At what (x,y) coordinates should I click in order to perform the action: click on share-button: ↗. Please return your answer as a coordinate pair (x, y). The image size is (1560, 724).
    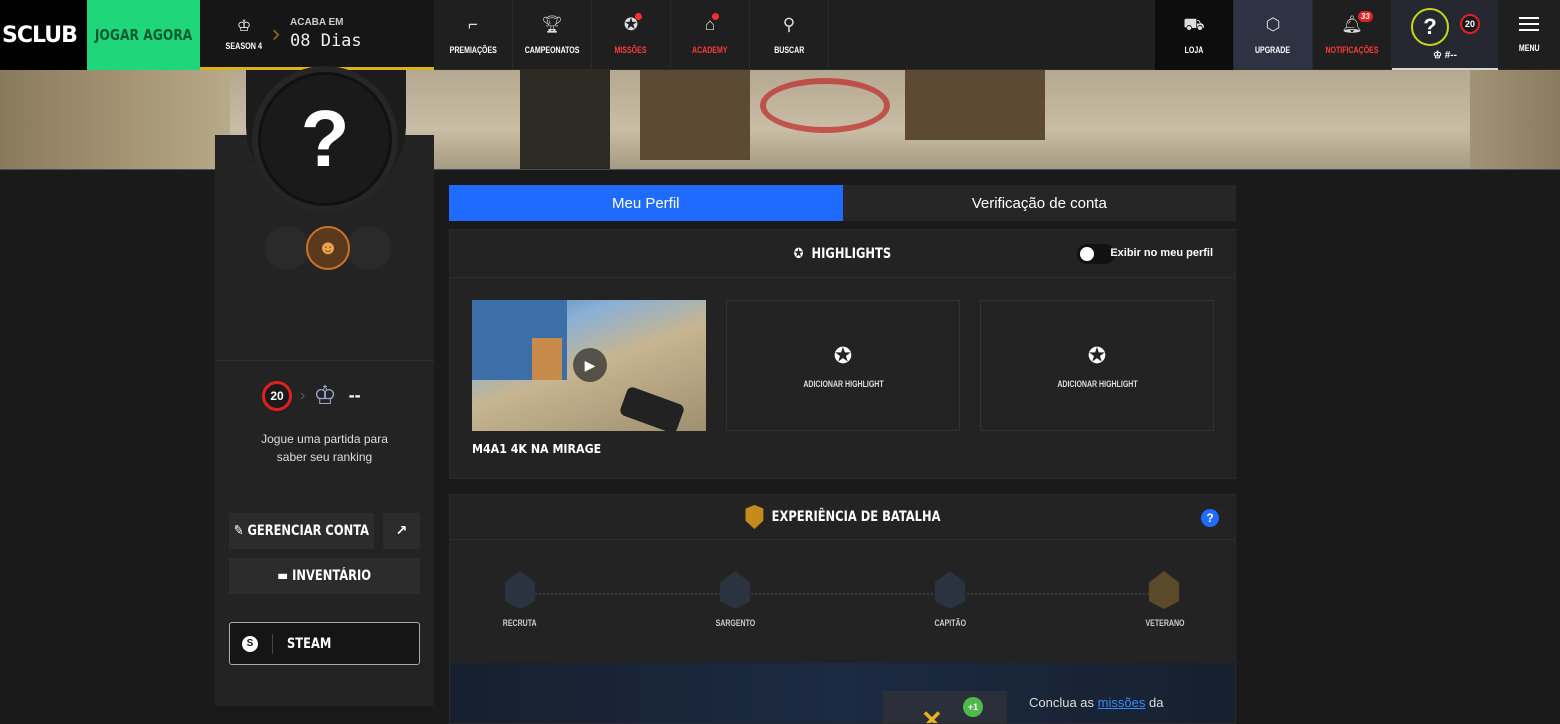
    Looking at the image, I should click on (401, 531).